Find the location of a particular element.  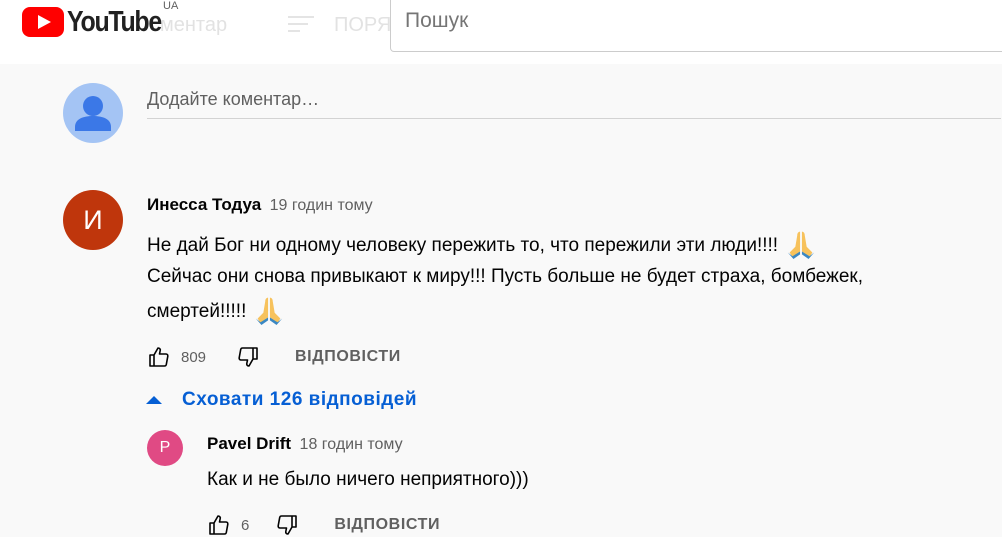

comment-author-avatar: И is located at coordinates (93, 220).